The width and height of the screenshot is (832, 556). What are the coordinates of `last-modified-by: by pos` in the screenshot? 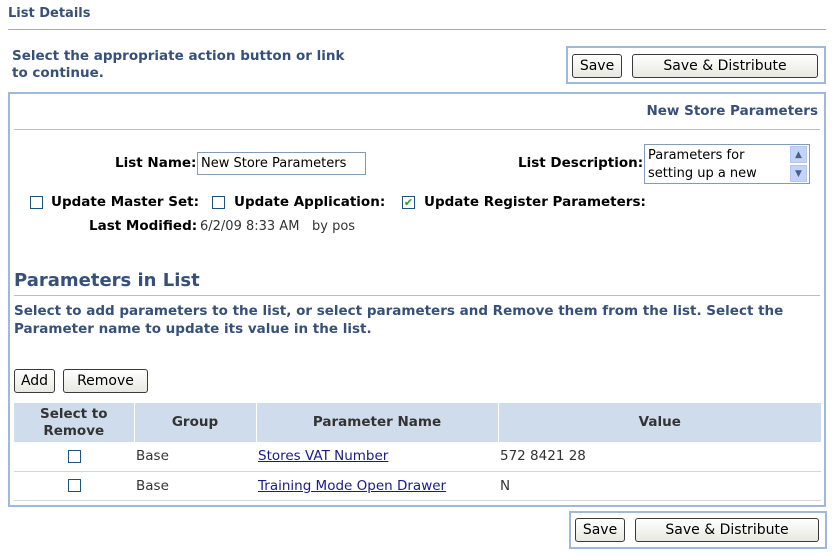 It's located at (334, 226).